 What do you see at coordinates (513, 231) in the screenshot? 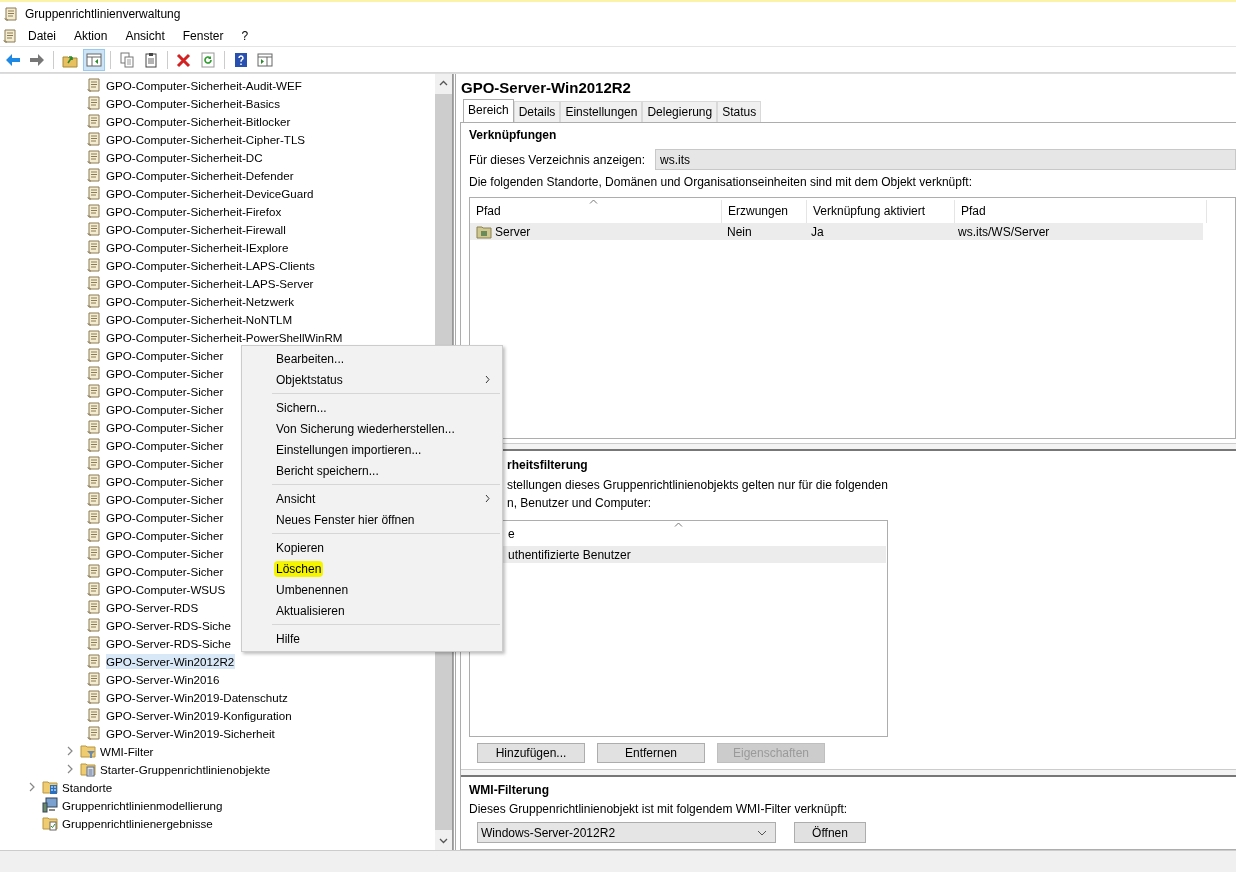
I see `table-cell: Server` at bounding box center [513, 231].